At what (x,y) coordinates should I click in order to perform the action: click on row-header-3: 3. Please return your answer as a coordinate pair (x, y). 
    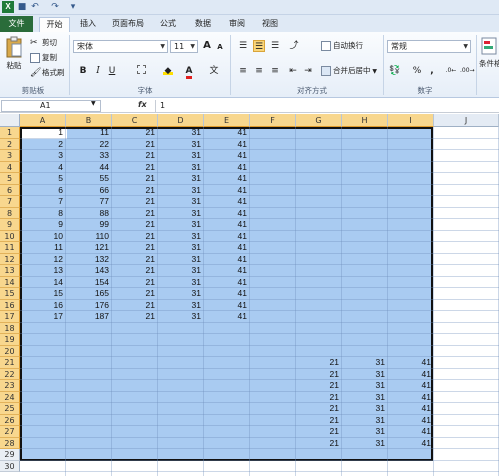
    Looking at the image, I should click on (10, 156).